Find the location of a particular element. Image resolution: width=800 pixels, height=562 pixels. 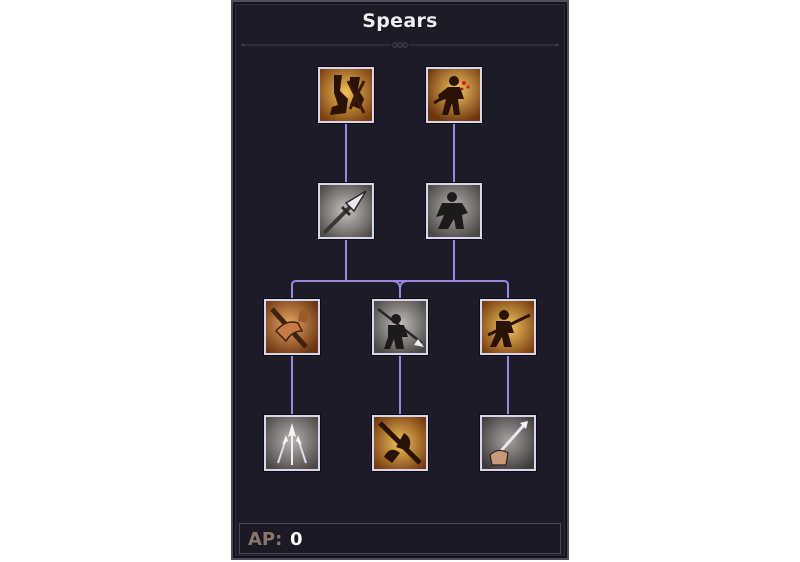

skill-spear-charge is located at coordinates (508, 327).